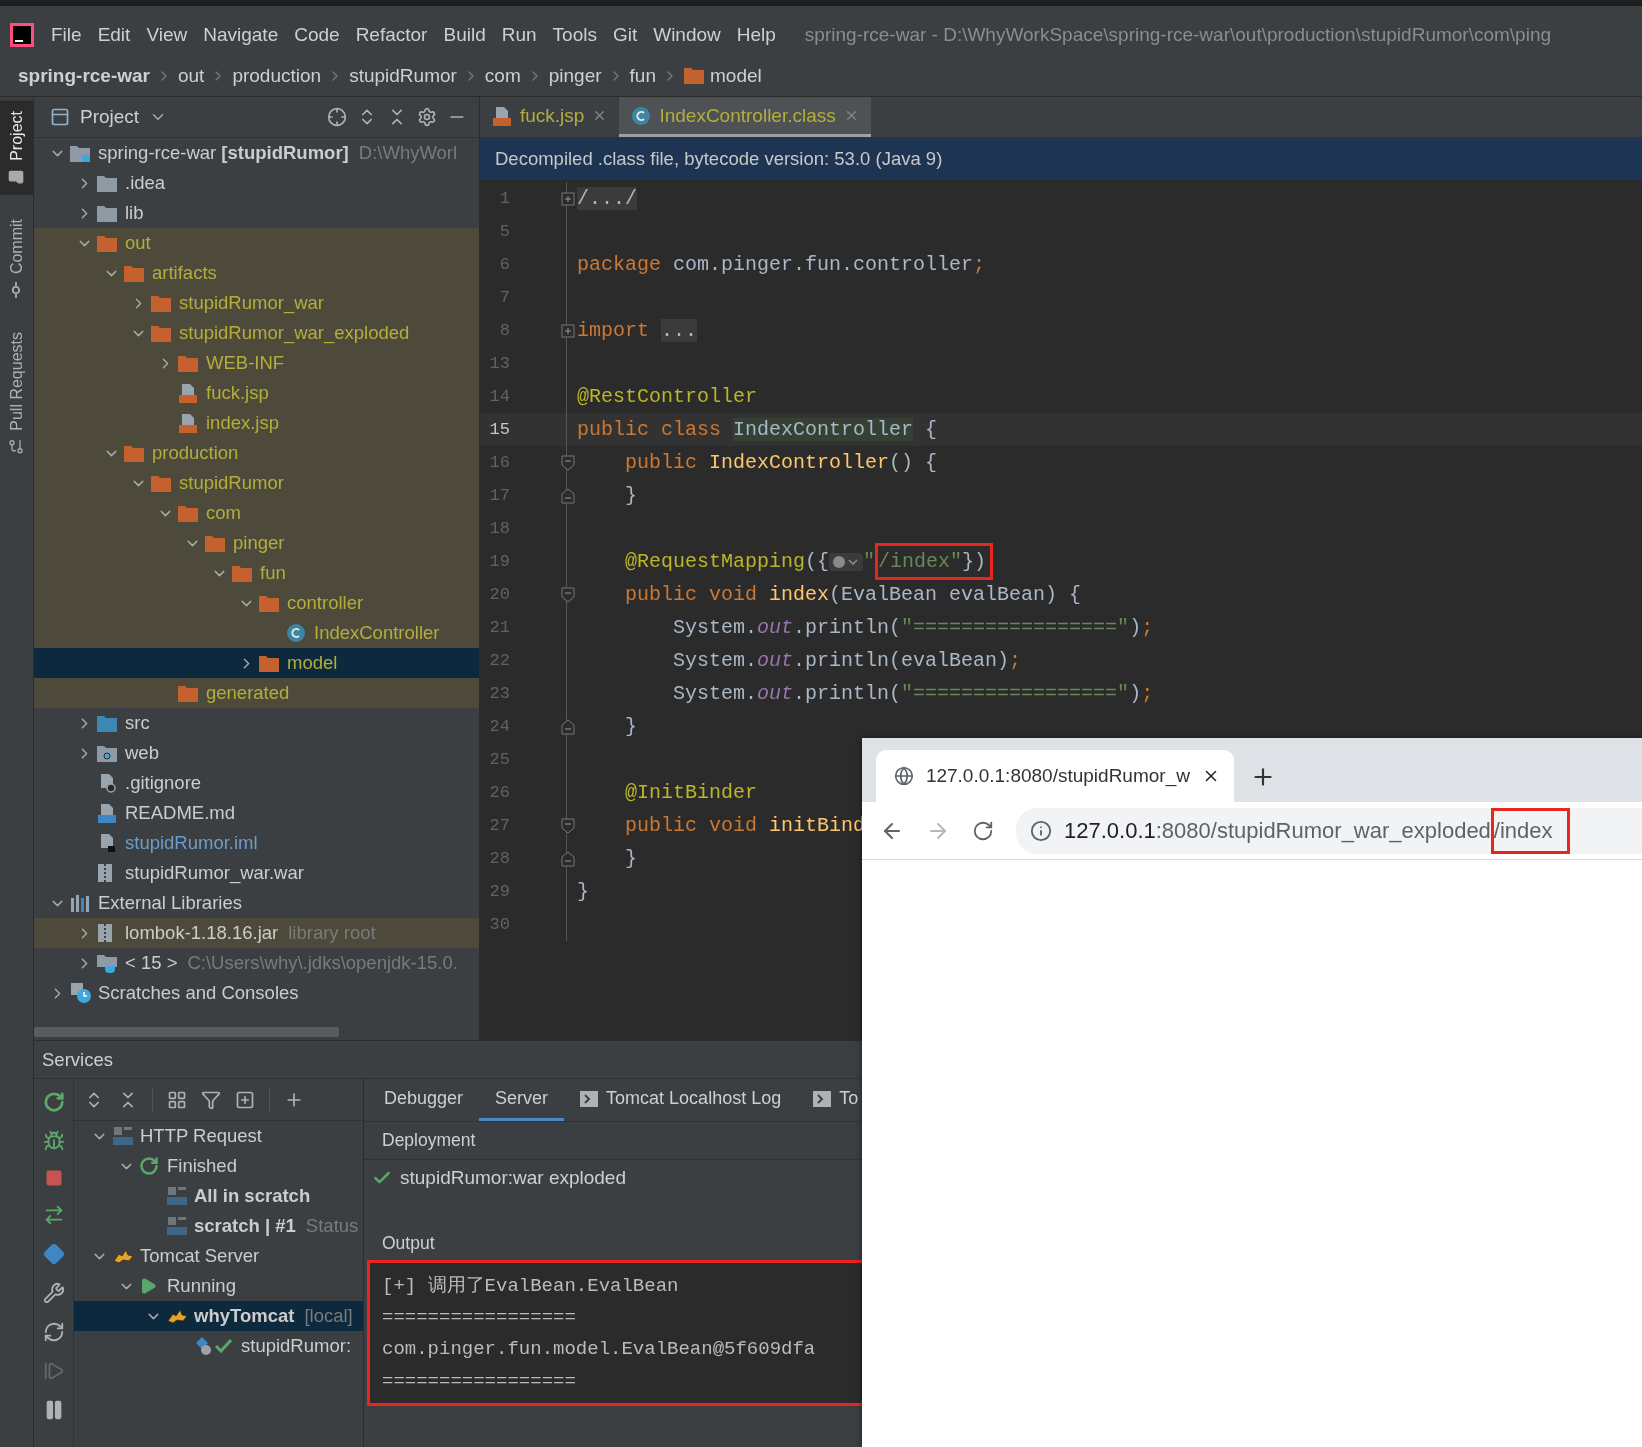  I want to click on services-tab: To, so click(828, 1100).